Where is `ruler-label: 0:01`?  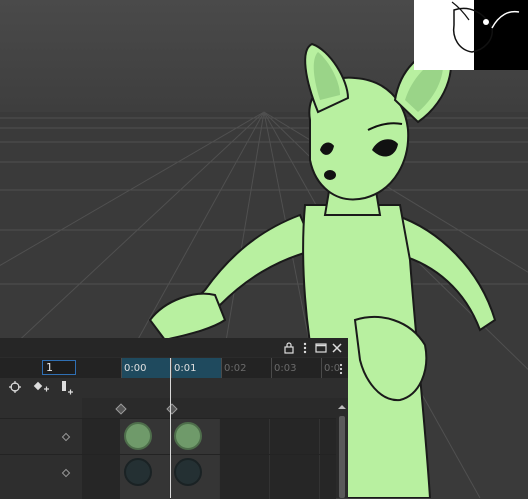
ruler-label: 0:01 is located at coordinates (185, 368).